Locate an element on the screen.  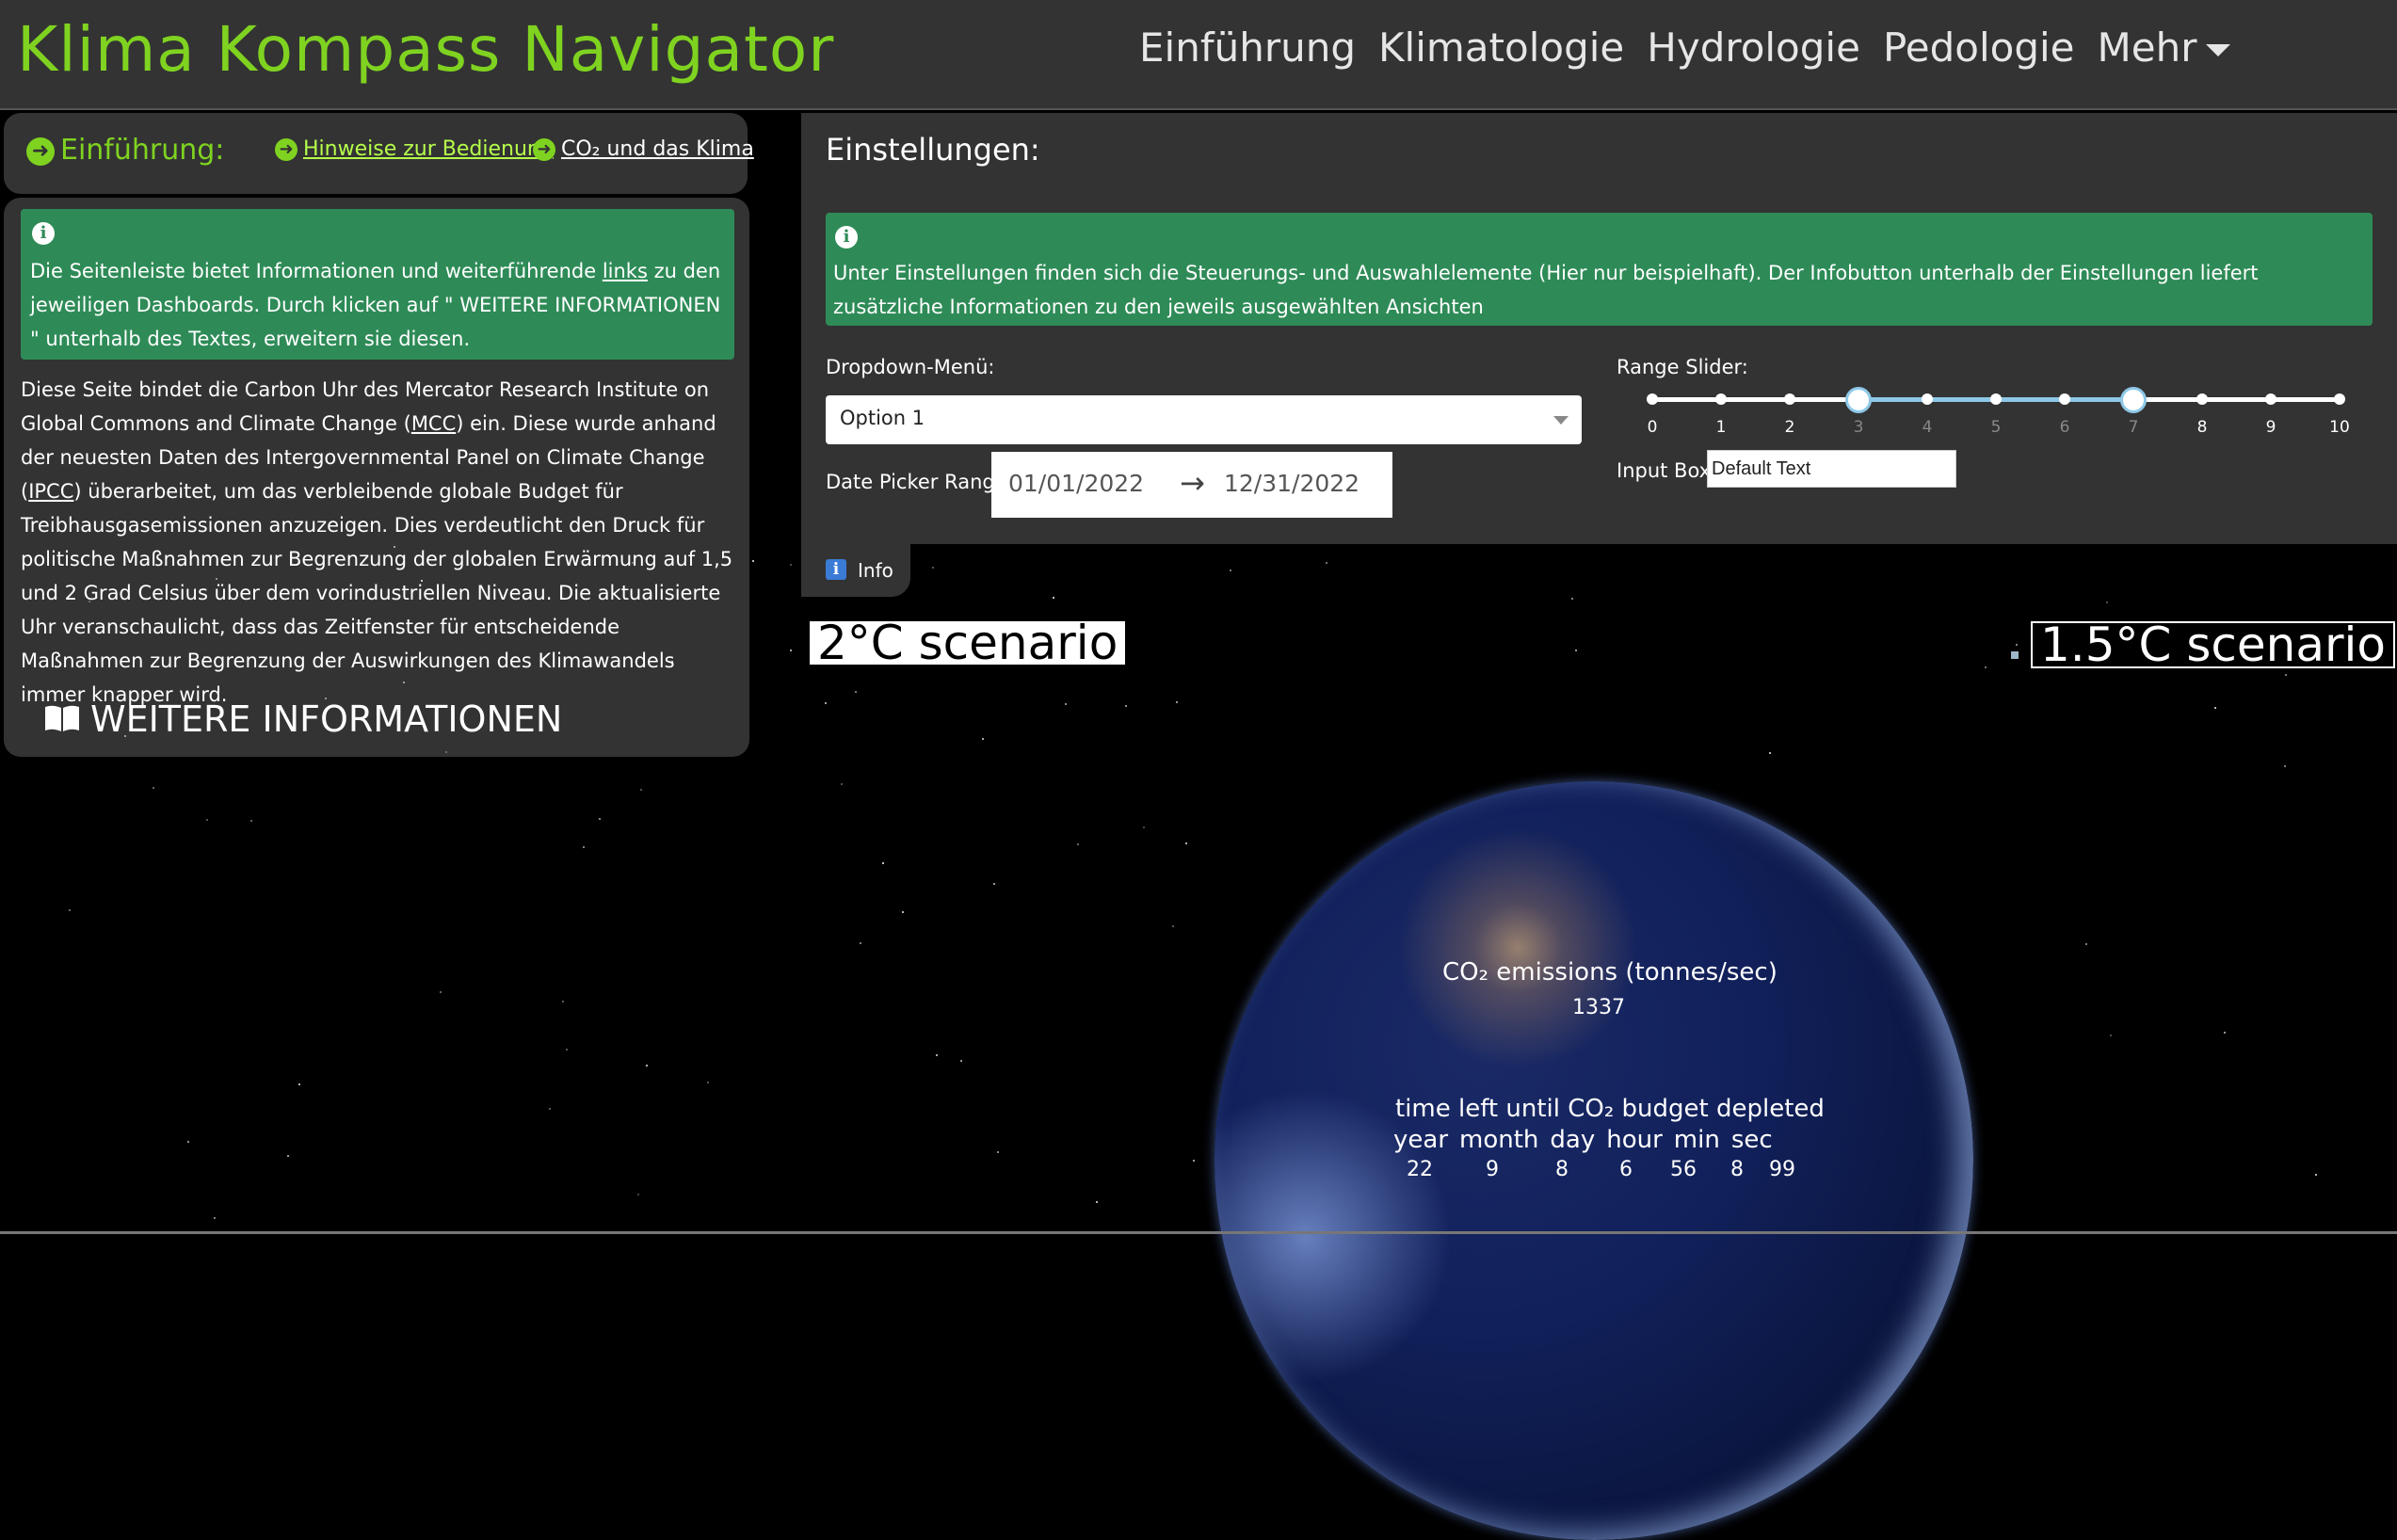
navbar-divider is located at coordinates (1198, 109).